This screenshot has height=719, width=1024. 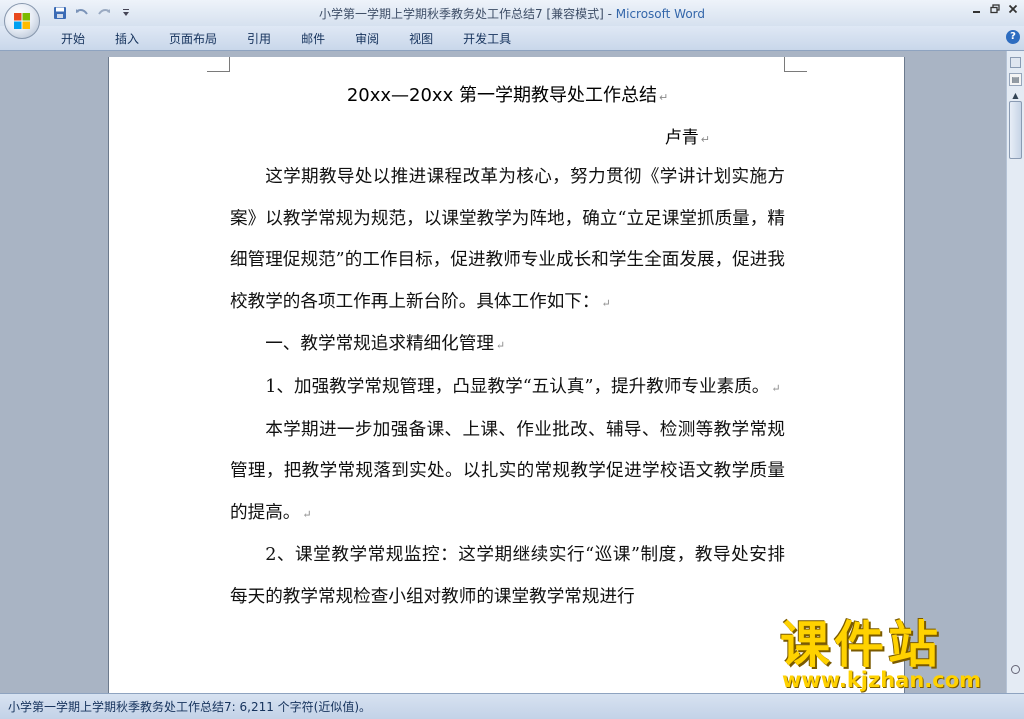 I want to click on ribbon-tab-bar: 开始 插入 页面布局 引用 邮件 审阅 视图 开发工具 ?, so click(x=512, y=38).